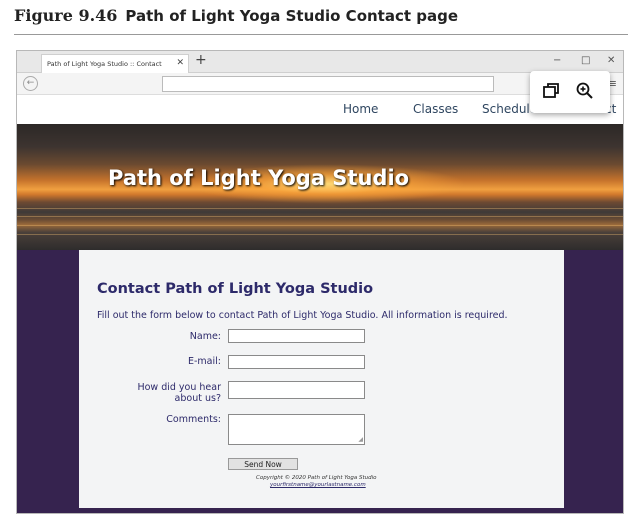 Image resolution: width=635 pixels, height=526 pixels. Describe the element at coordinates (30, 83) in the screenshot. I see `back-arrow-icon: ←` at that location.